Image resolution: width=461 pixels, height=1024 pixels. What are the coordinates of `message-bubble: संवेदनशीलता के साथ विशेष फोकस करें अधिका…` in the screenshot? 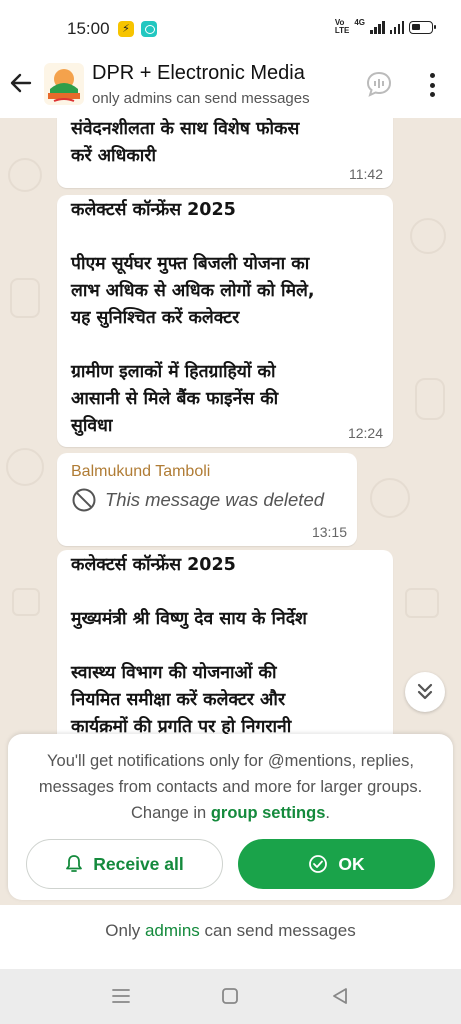 It's located at (225, 153).